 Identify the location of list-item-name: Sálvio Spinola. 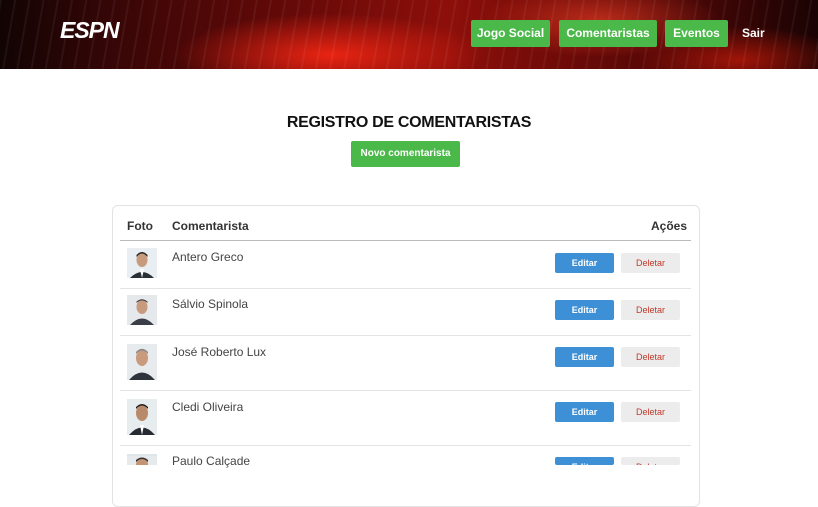
(210, 304).